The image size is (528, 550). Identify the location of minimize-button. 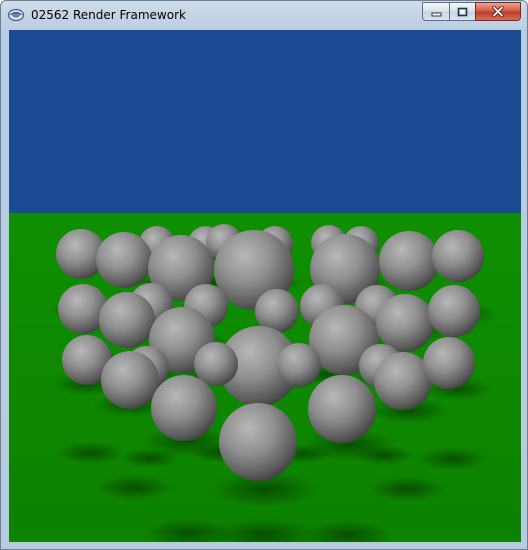
(435, 11).